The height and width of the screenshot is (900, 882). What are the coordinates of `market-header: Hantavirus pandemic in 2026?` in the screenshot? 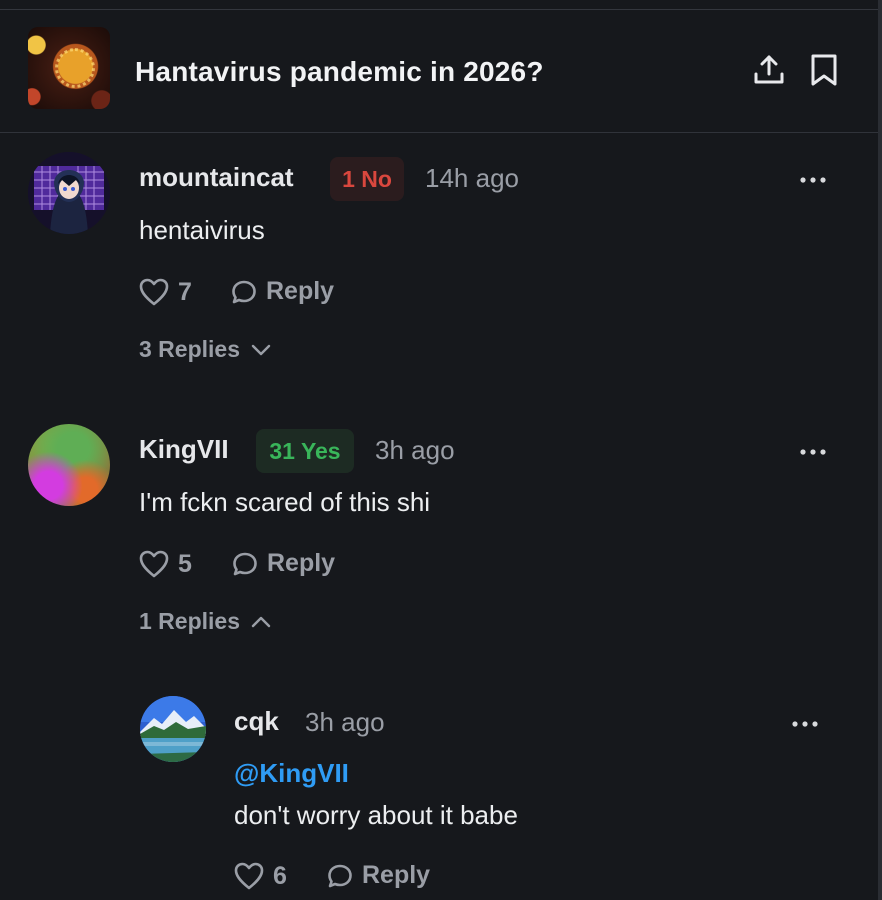 It's located at (439, 71).